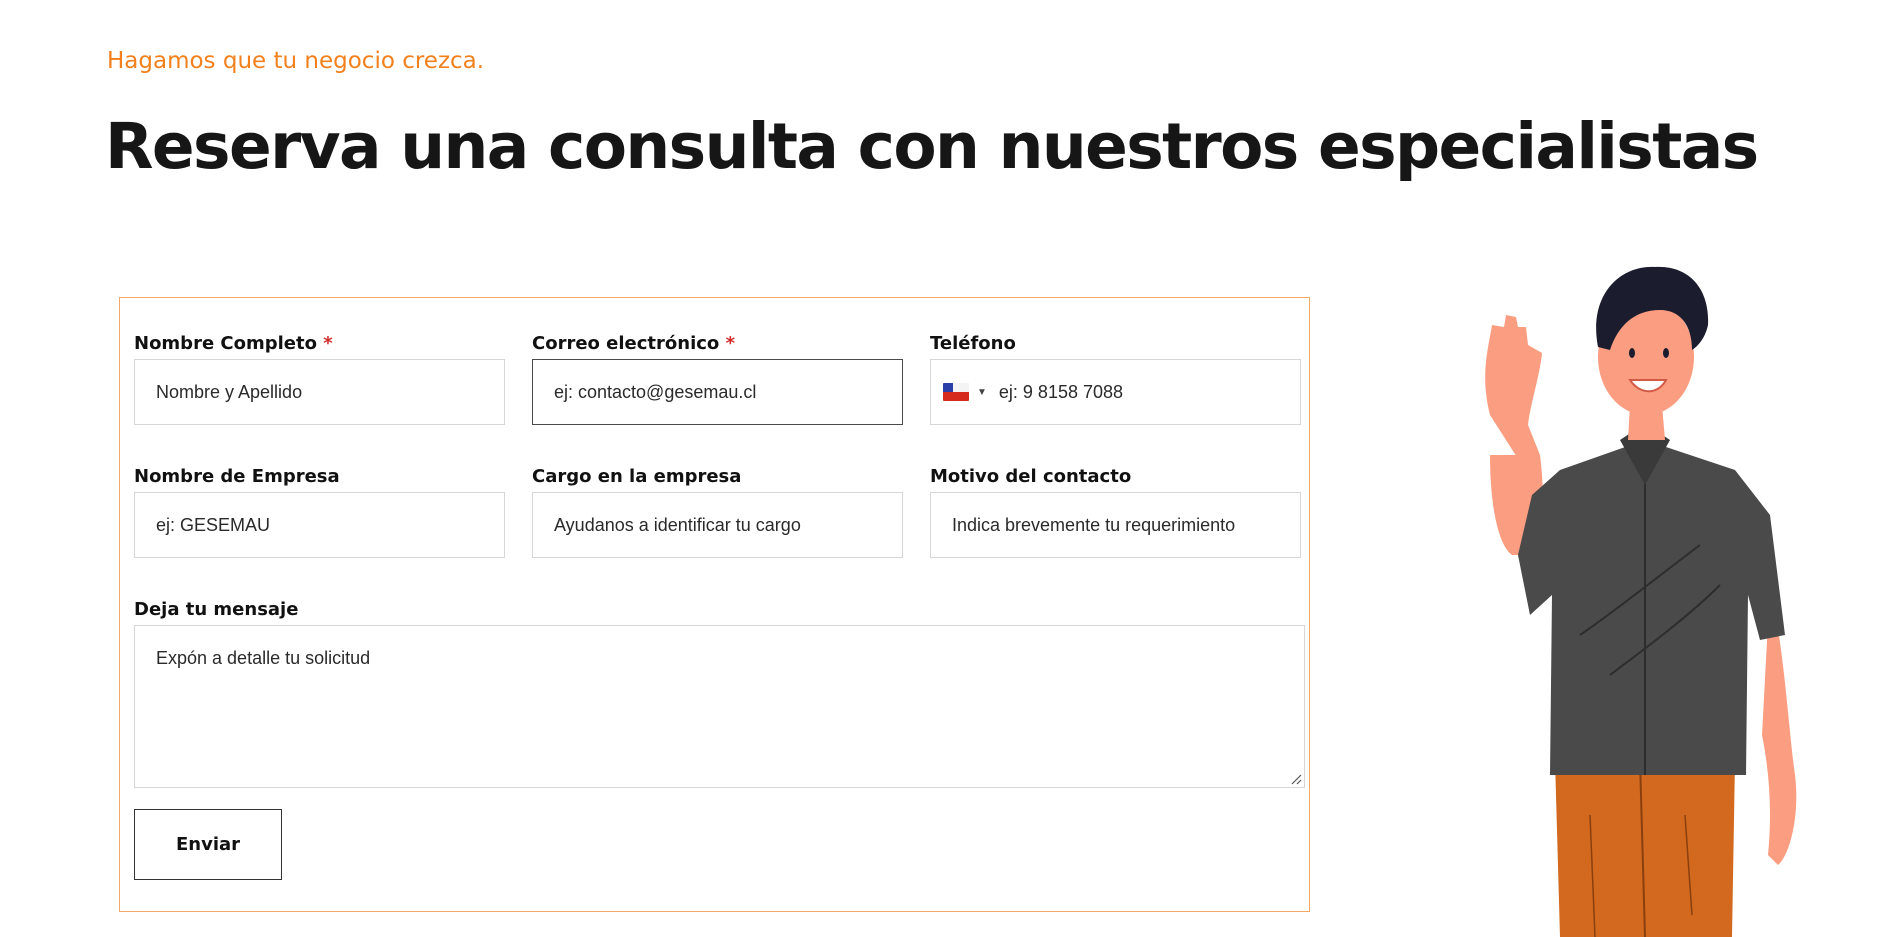  What do you see at coordinates (719, 706) in the screenshot?
I see `message-textarea: Expón a detalle tu solicitud` at bounding box center [719, 706].